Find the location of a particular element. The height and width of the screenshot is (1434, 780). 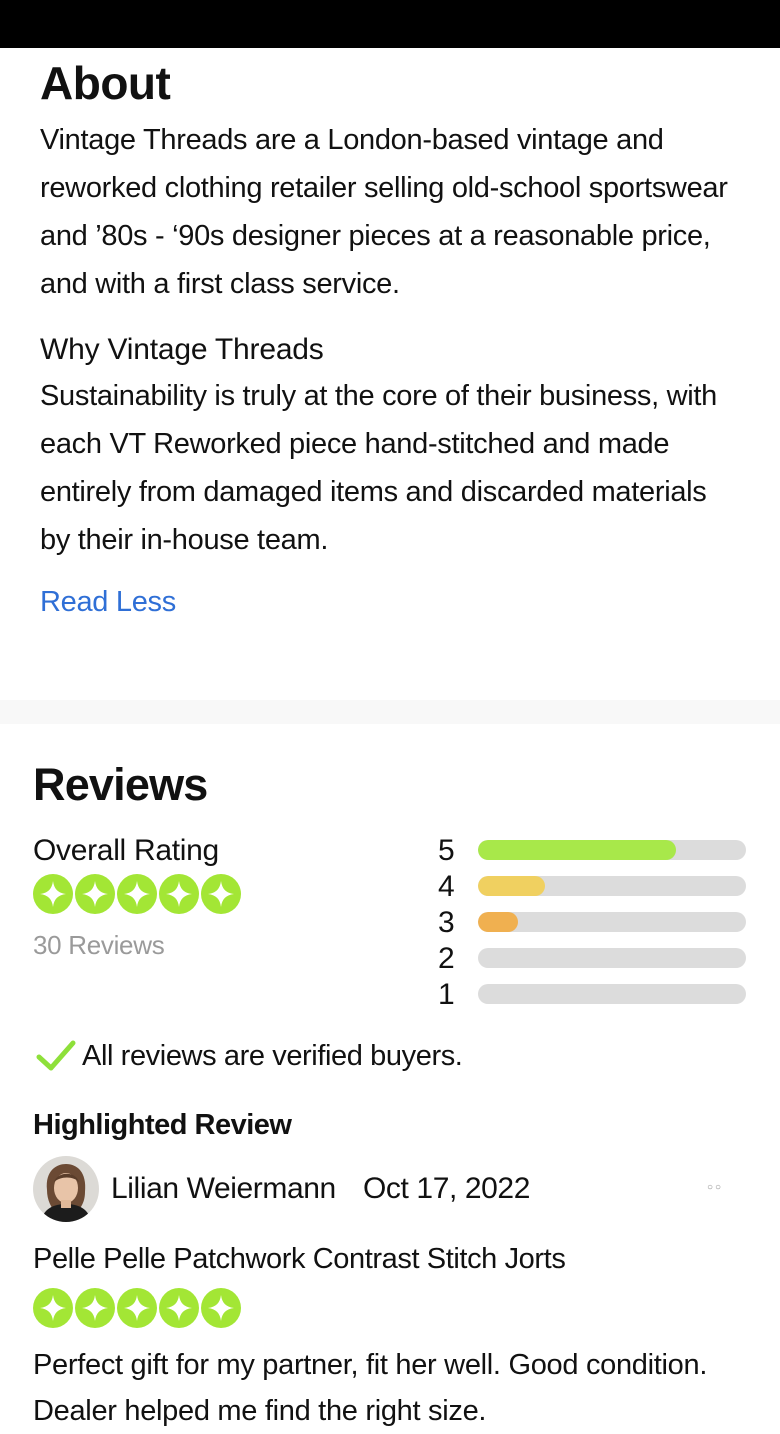

rating-bar-row: 3 is located at coordinates (590, 922).